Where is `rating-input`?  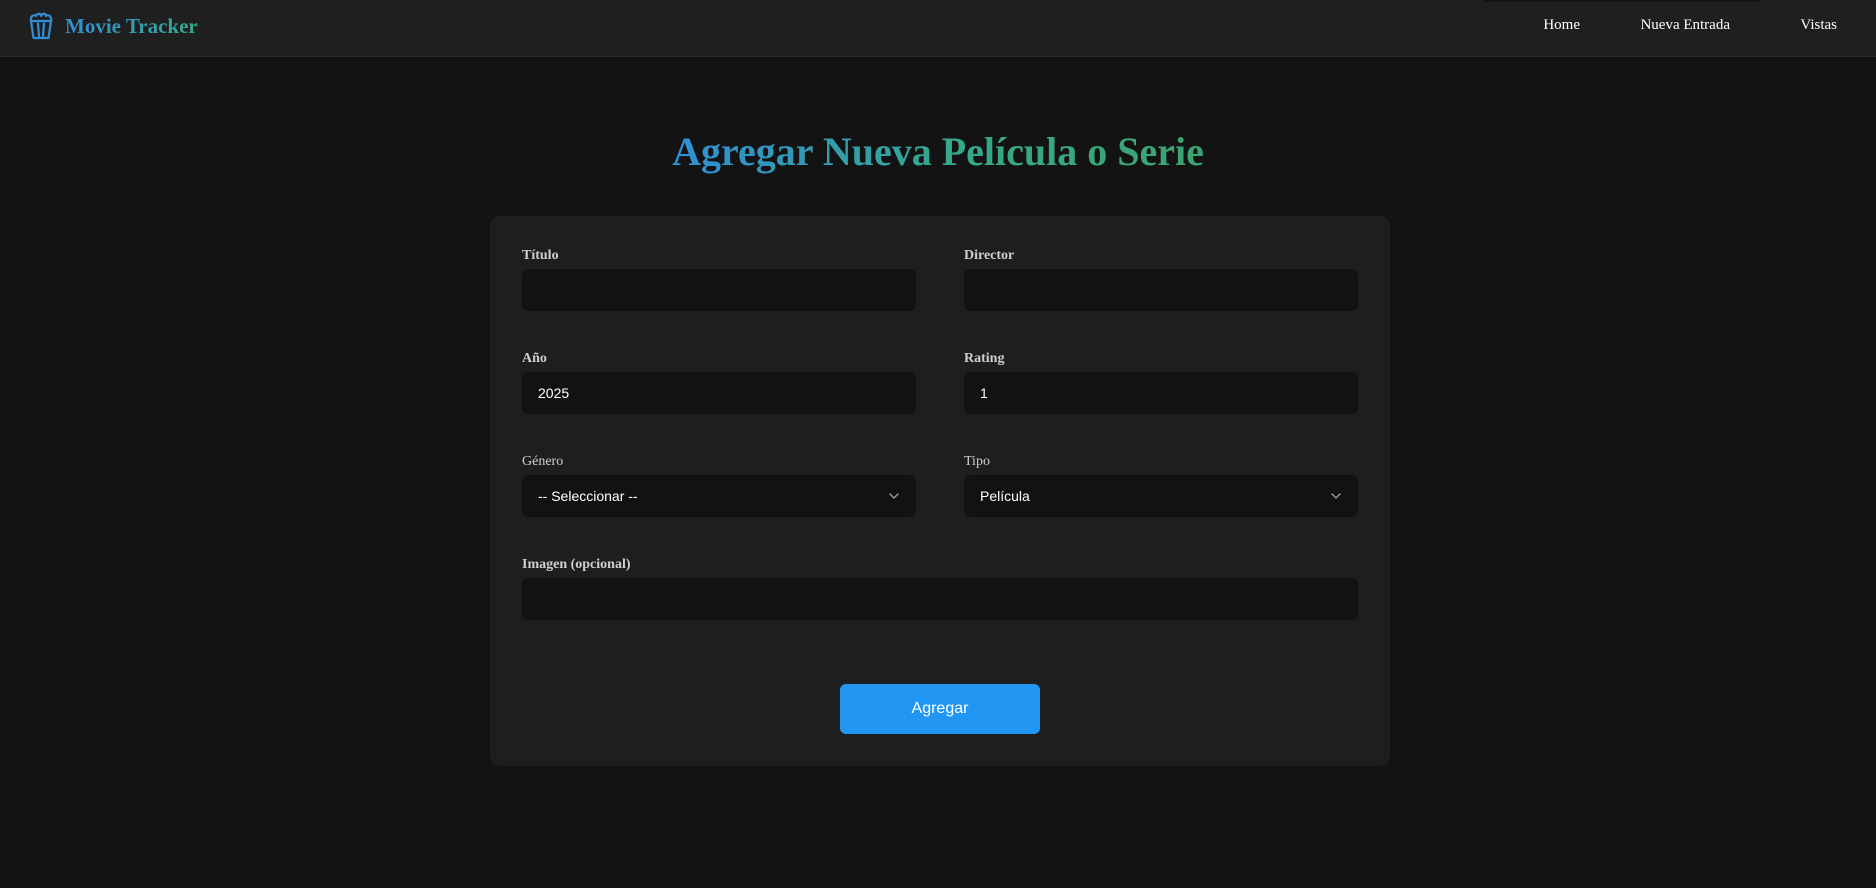 rating-input is located at coordinates (1161, 393).